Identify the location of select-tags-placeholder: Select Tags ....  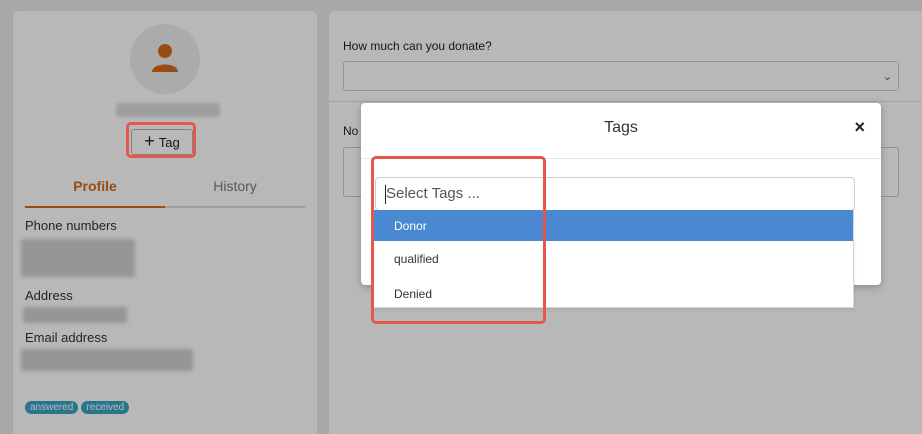
(433, 193).